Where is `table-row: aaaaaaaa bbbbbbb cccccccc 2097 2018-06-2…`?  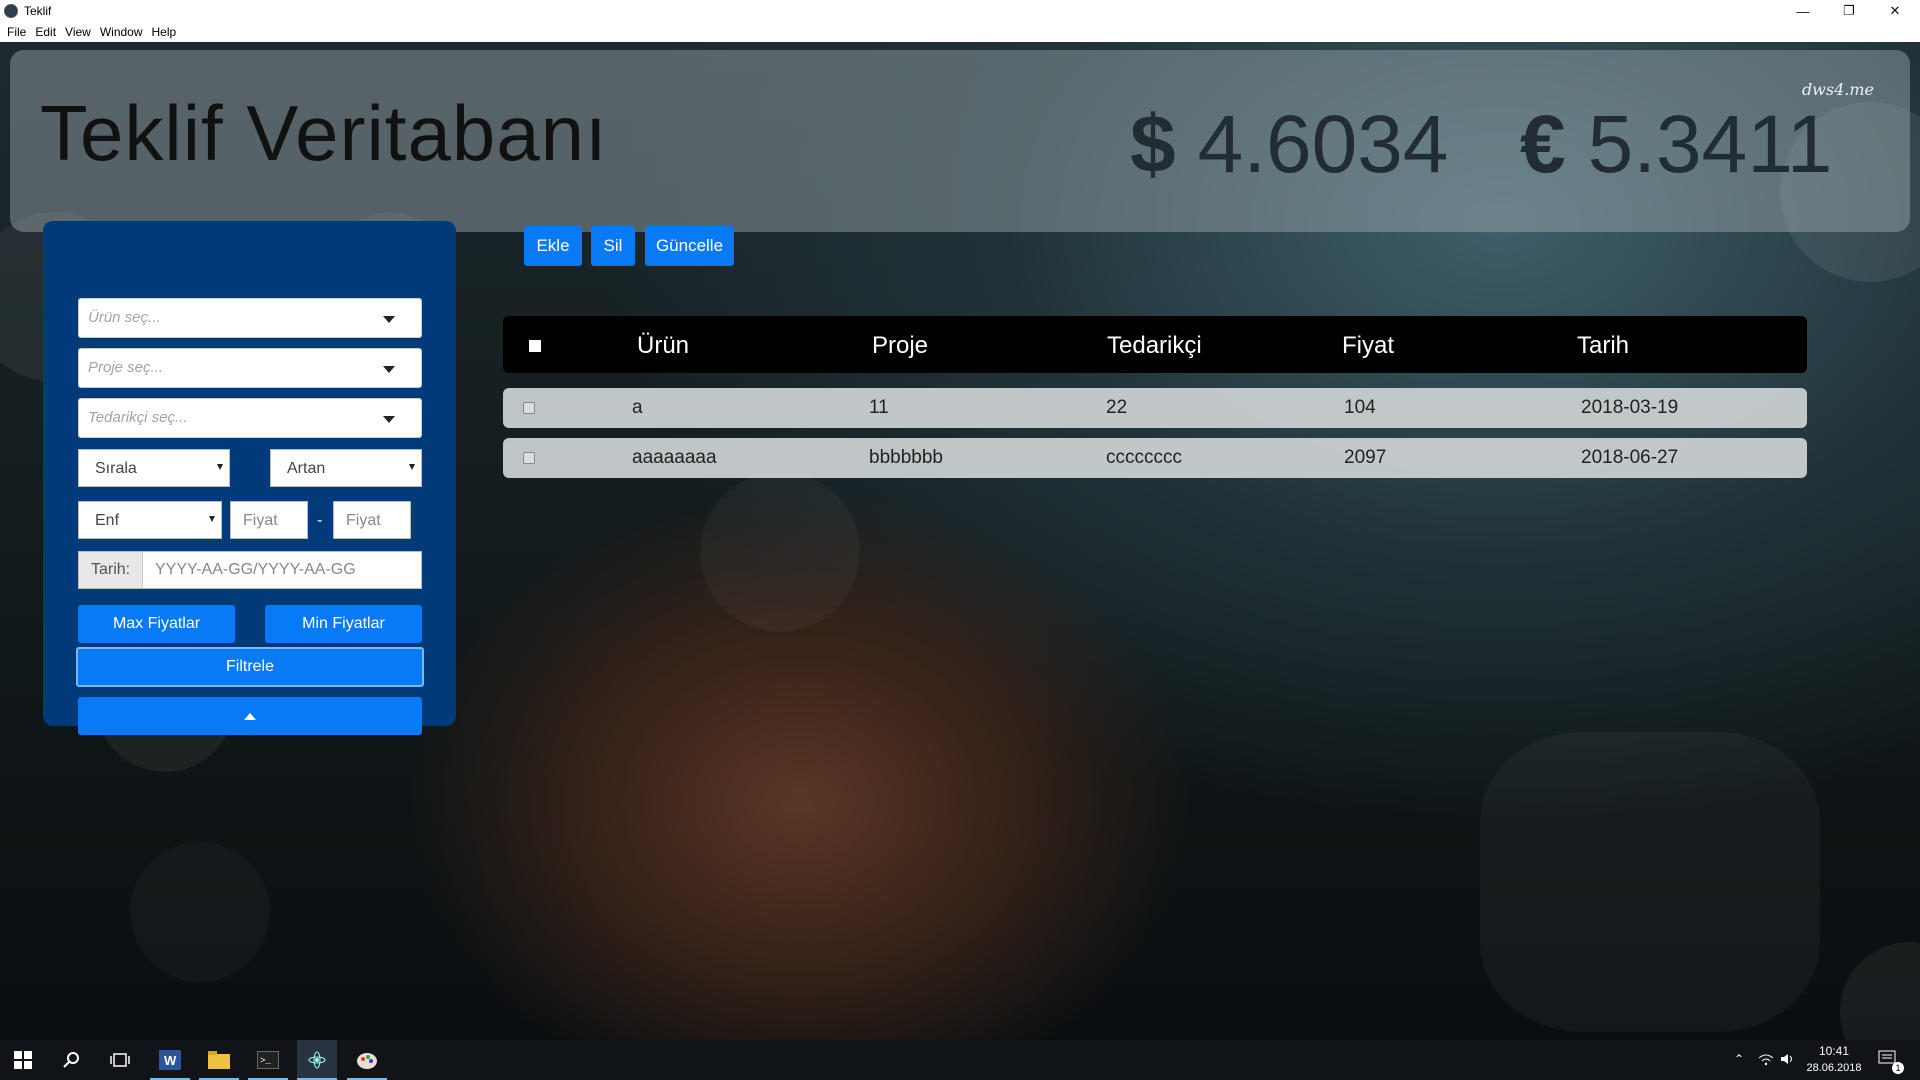
table-row: aaaaaaaa bbbbbbb cccccccc 2097 2018-06-2… is located at coordinates (1155, 458).